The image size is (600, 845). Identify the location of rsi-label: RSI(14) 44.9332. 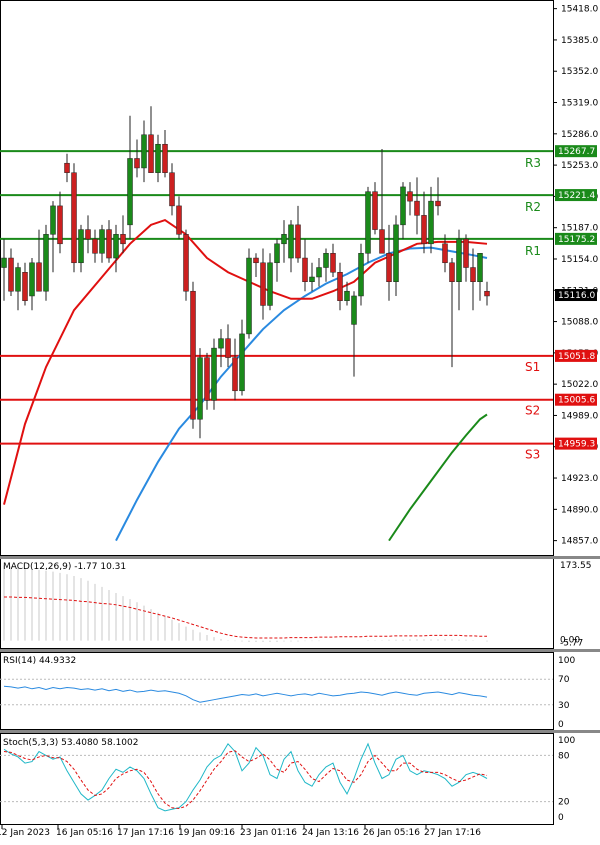
(39, 661).